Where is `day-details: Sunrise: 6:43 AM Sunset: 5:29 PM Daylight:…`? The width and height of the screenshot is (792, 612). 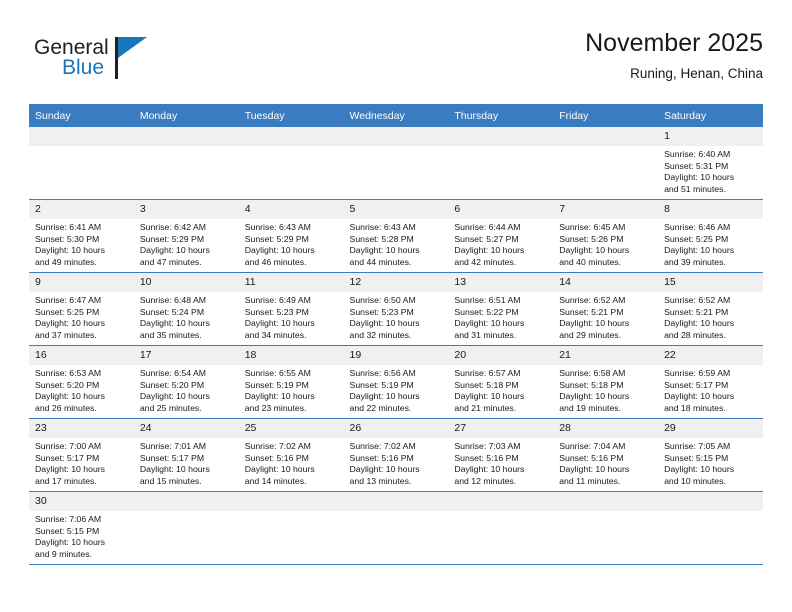
day-details: Sunrise: 6:43 AM Sunset: 5:29 PM Daylight:… is located at coordinates (291, 243).